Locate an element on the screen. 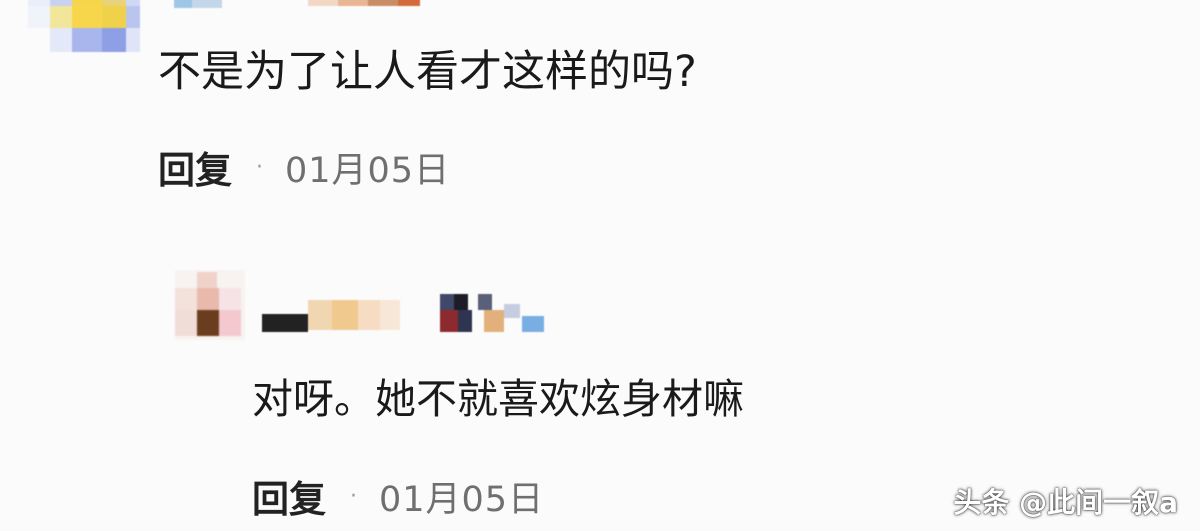 The width and height of the screenshot is (1200, 531). reply-text: 对呀。她不就喜欢炫身材嘛 is located at coordinates (498, 399).